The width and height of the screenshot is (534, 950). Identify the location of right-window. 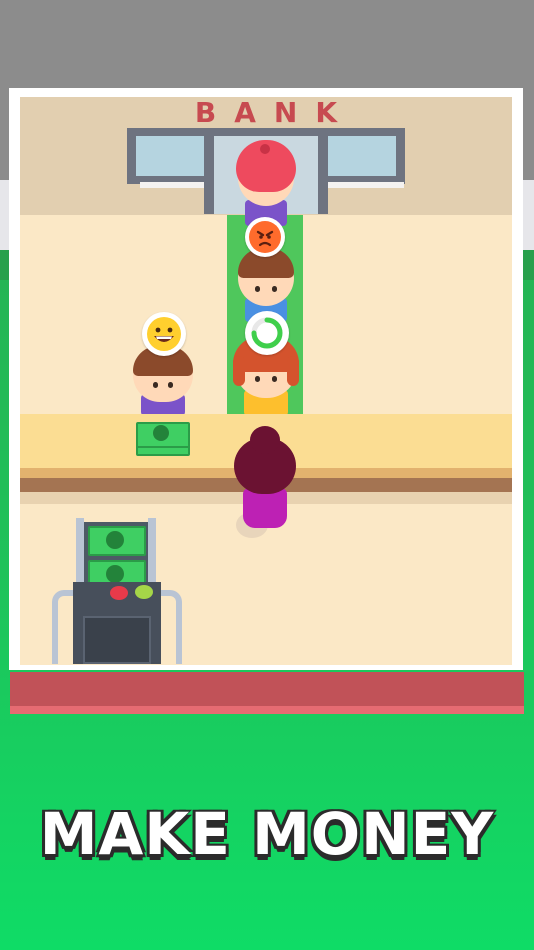
(362, 156).